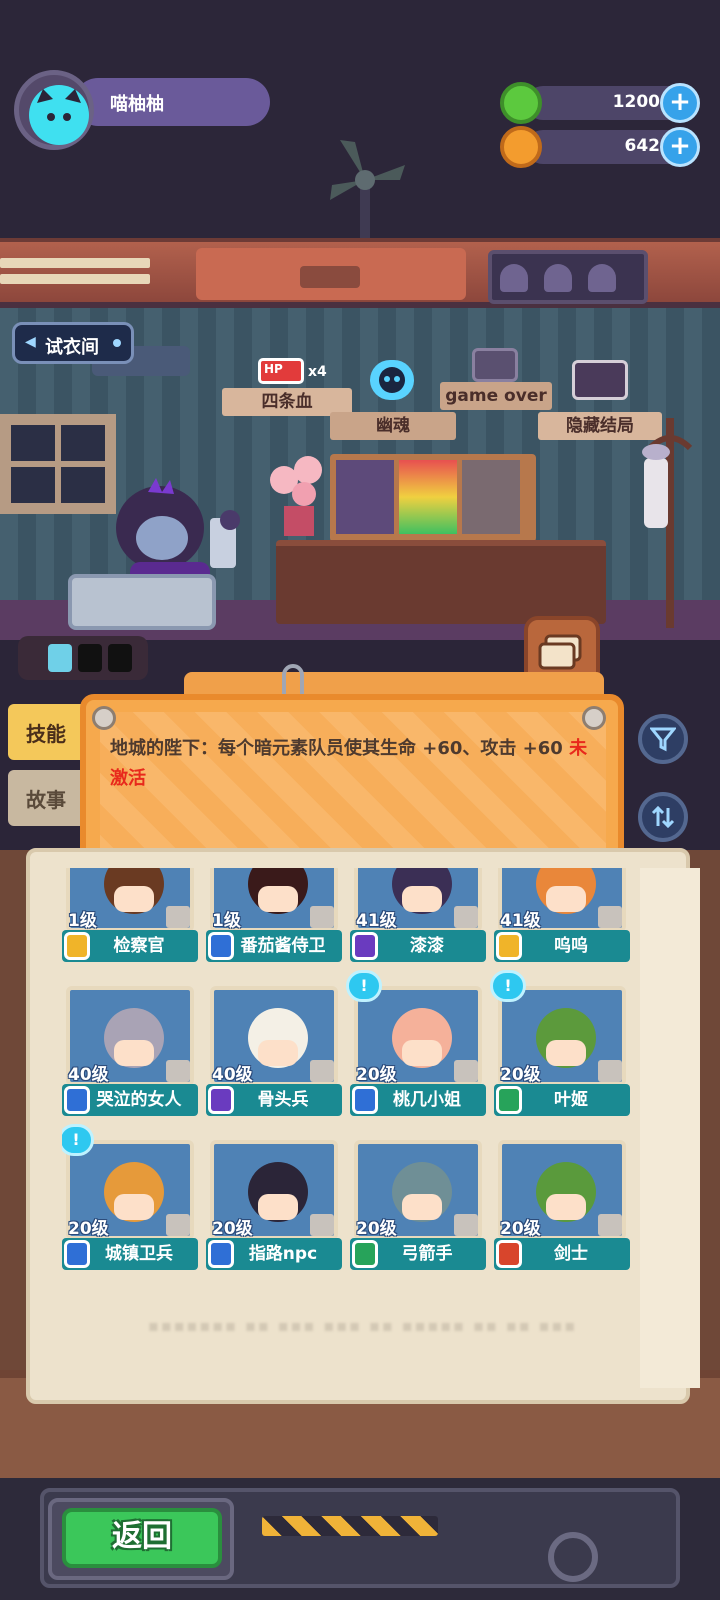 The image size is (720, 1600). I want to click on add-gems-button: +, so click(680, 103).